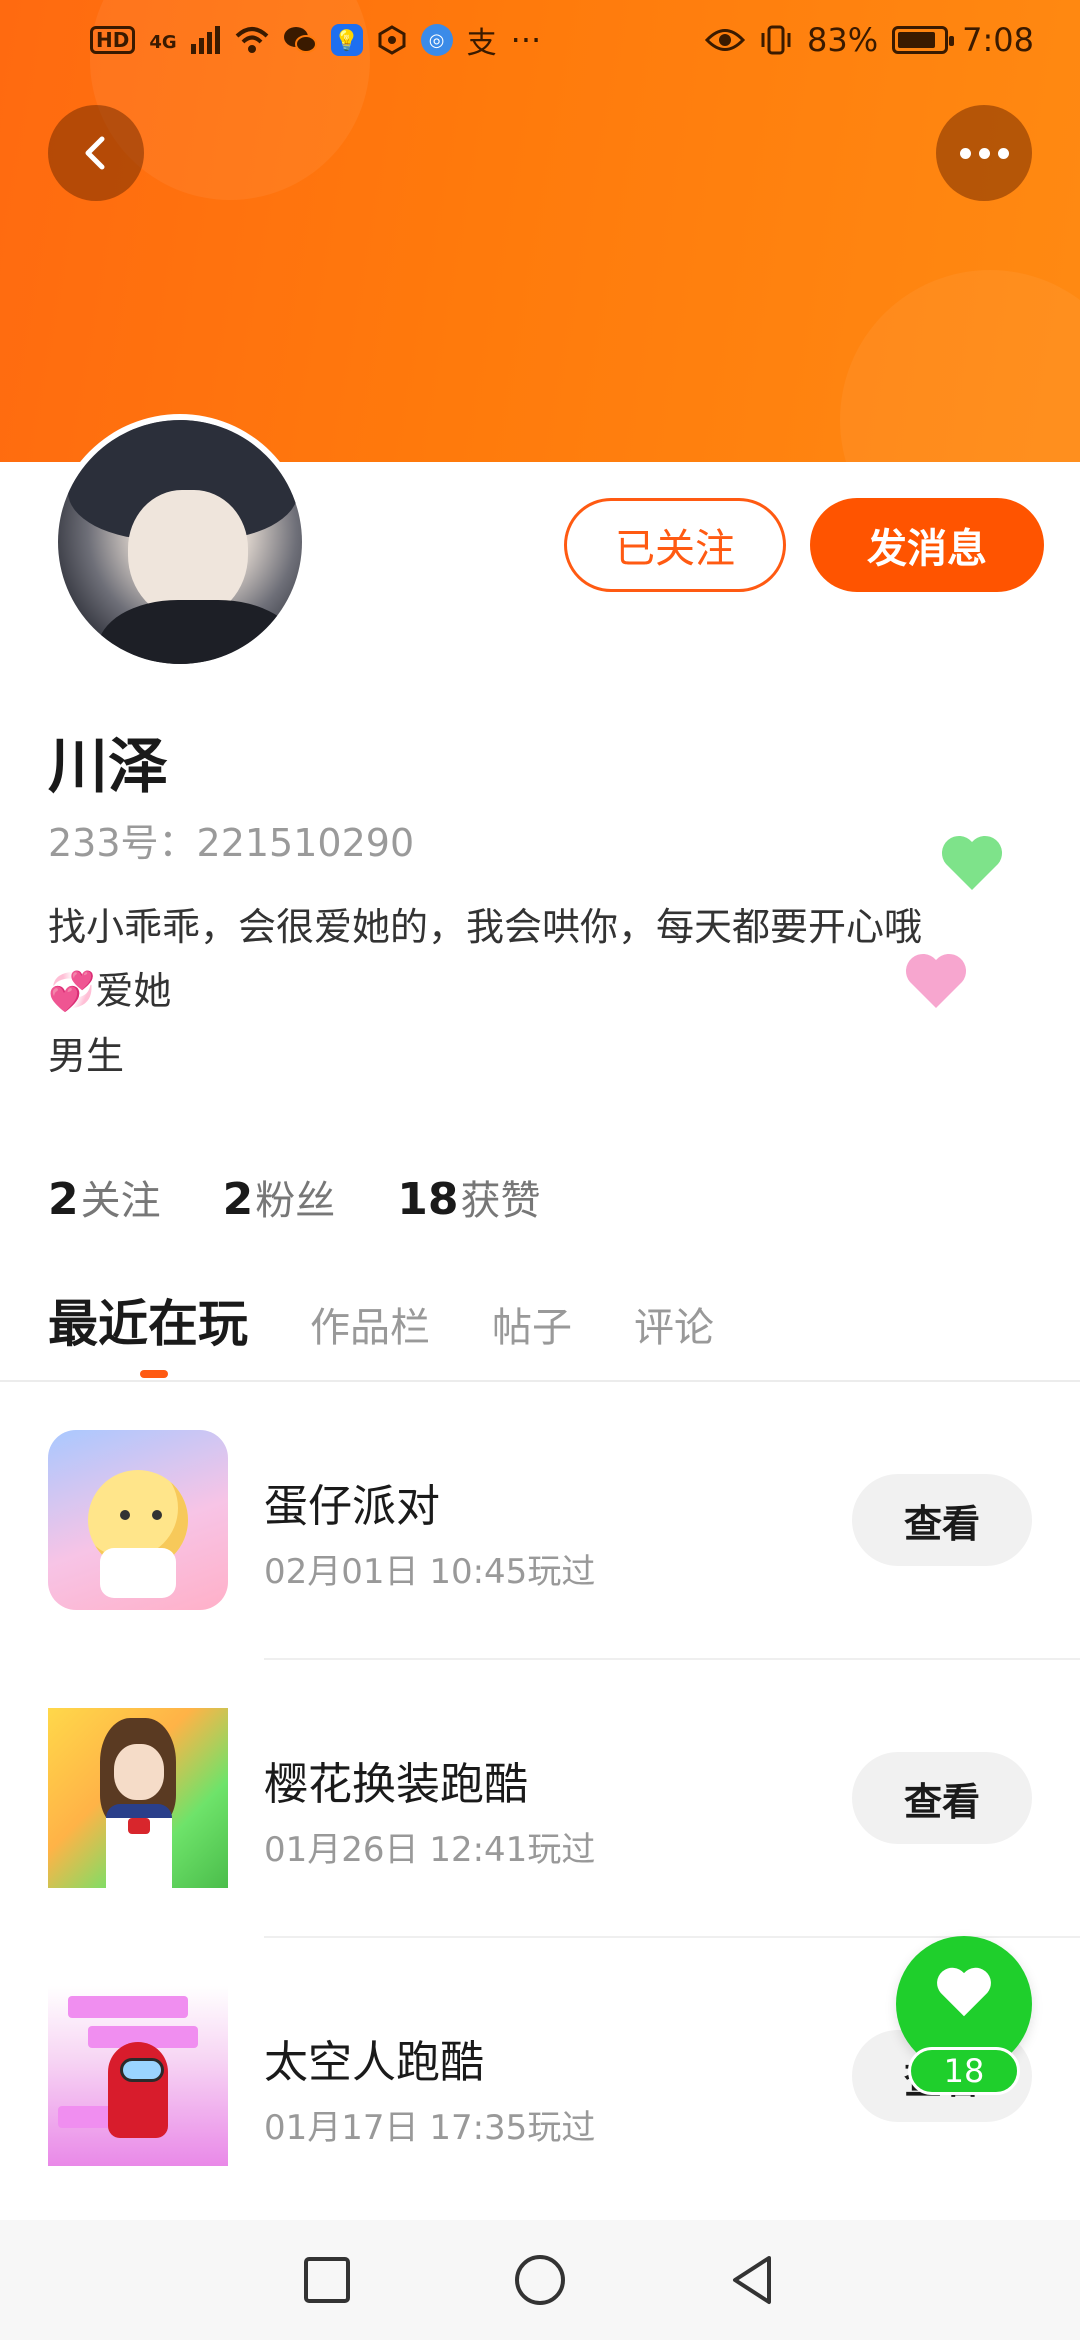 The width and height of the screenshot is (1080, 2340). Describe the element at coordinates (675, 545) in the screenshot. I see `following-button: 已关注` at that location.